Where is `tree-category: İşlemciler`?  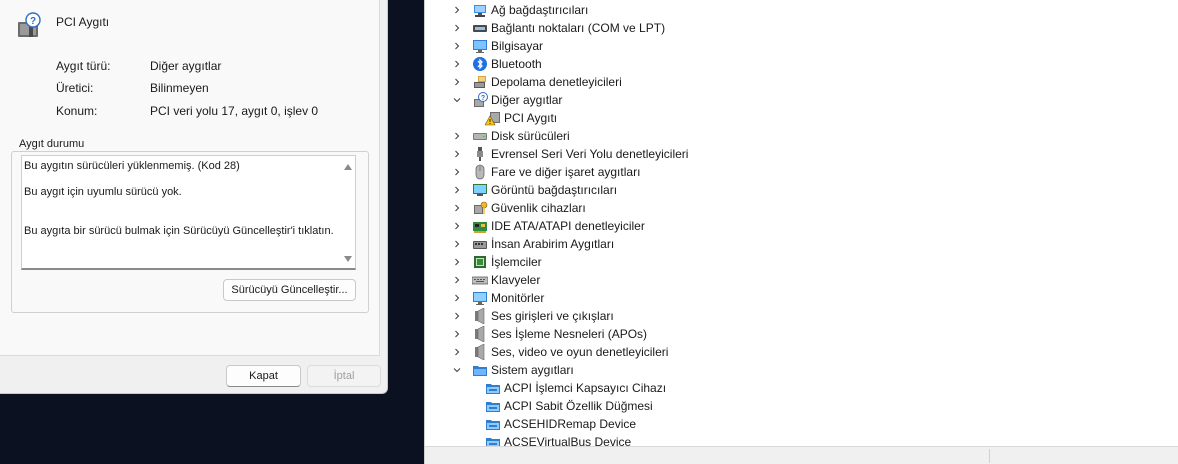
tree-category: İşlemciler is located at coordinates (497, 262).